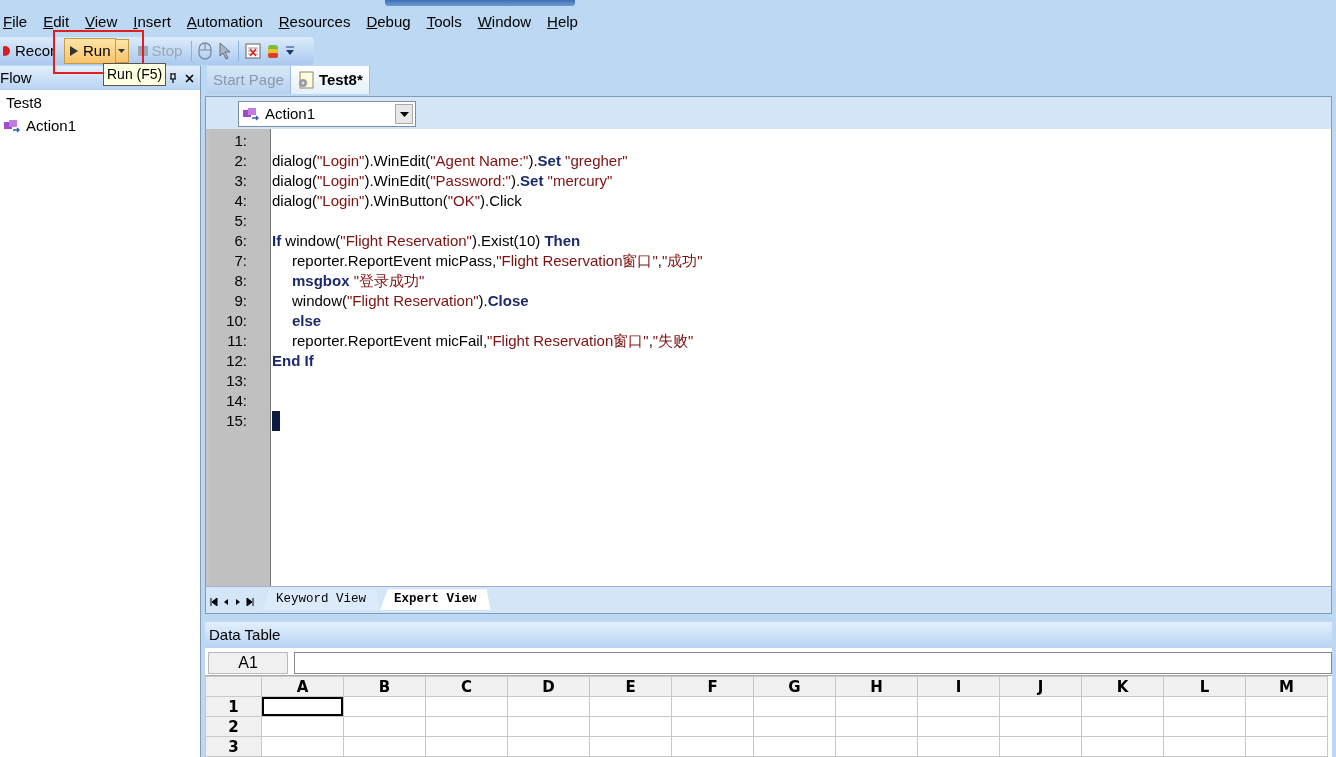 This screenshot has height=757, width=1336. What do you see at coordinates (240, 281) in the screenshot?
I see `line-number: 8:` at bounding box center [240, 281].